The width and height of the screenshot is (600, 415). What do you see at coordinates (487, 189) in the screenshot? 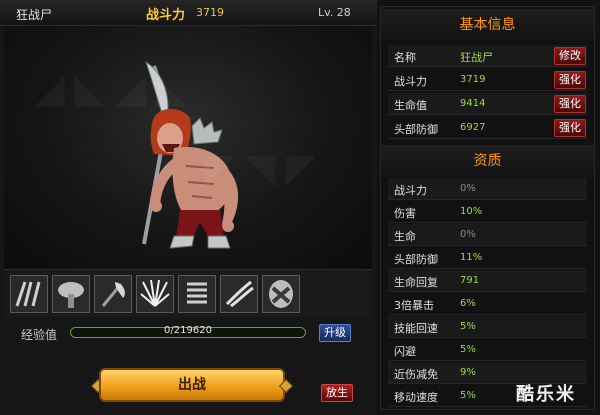
I see `aptitude-row: 战斗力 0%` at bounding box center [487, 189].